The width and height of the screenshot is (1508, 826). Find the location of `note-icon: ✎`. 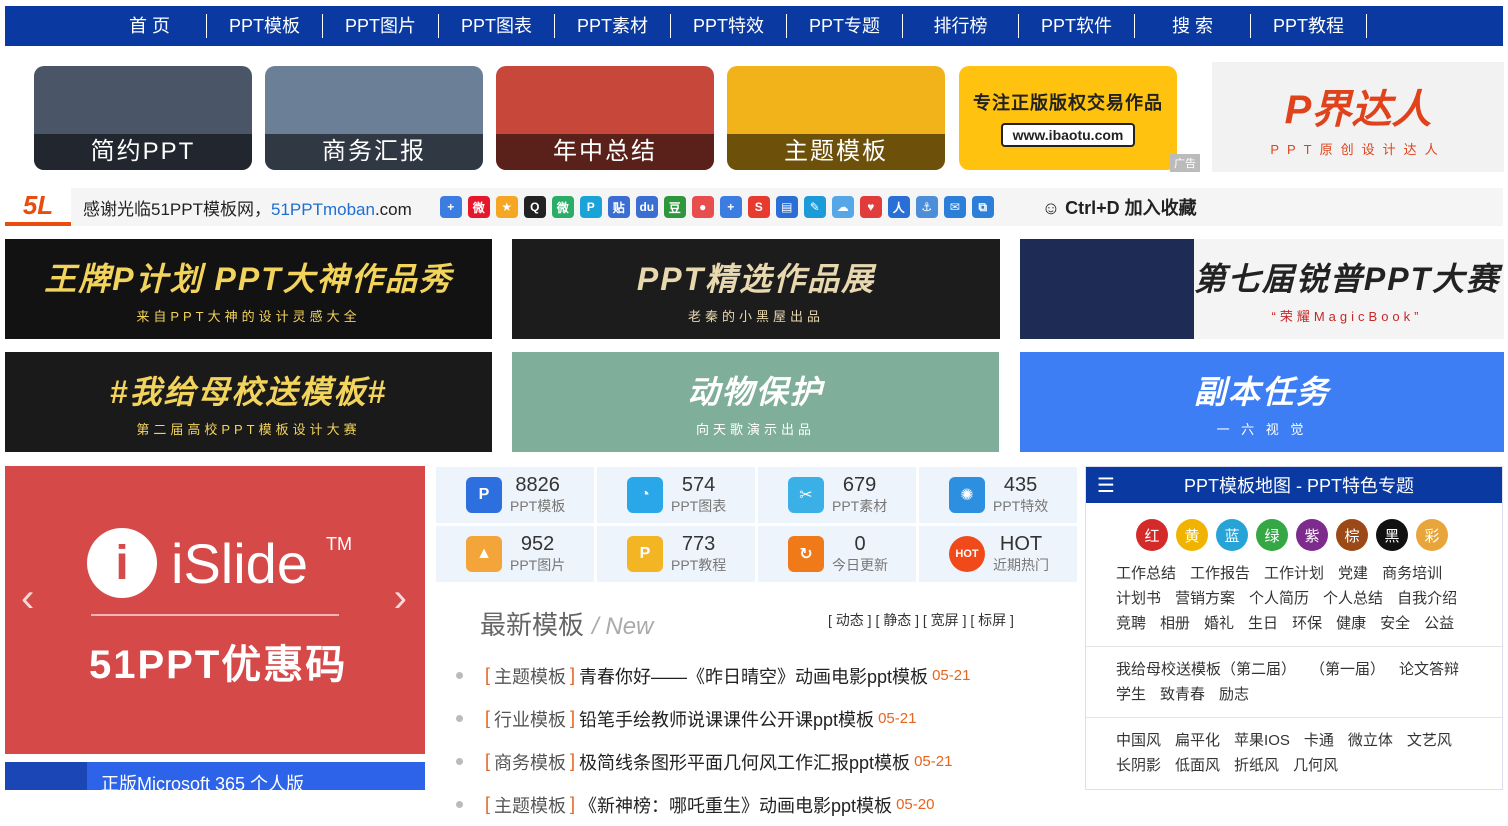

note-icon: ✎ is located at coordinates (814, 207).